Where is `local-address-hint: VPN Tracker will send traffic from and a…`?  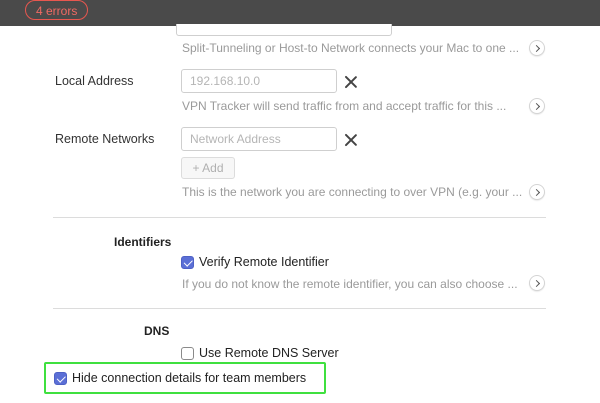
local-address-hint: VPN Tracker will send traffic from and a… is located at coordinates (344, 106).